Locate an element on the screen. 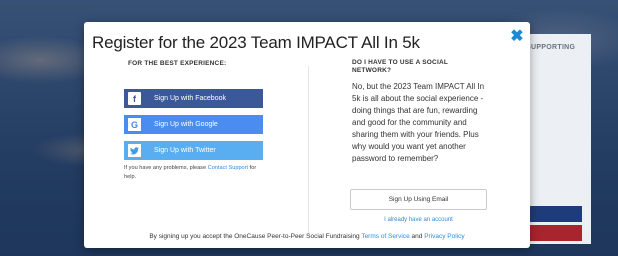 This screenshot has height=256, width=618. best-experience-heading: FOR THE BEST EXPERIENCE: is located at coordinates (177, 63).